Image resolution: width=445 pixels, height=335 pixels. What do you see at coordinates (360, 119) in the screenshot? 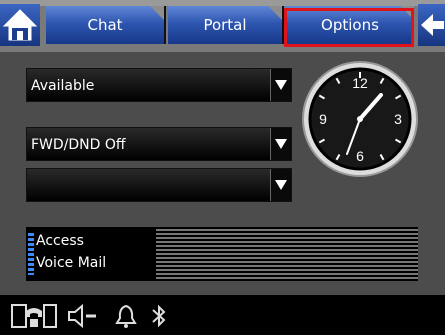
I see `analog-clock: 12 3 6 9` at bounding box center [360, 119].